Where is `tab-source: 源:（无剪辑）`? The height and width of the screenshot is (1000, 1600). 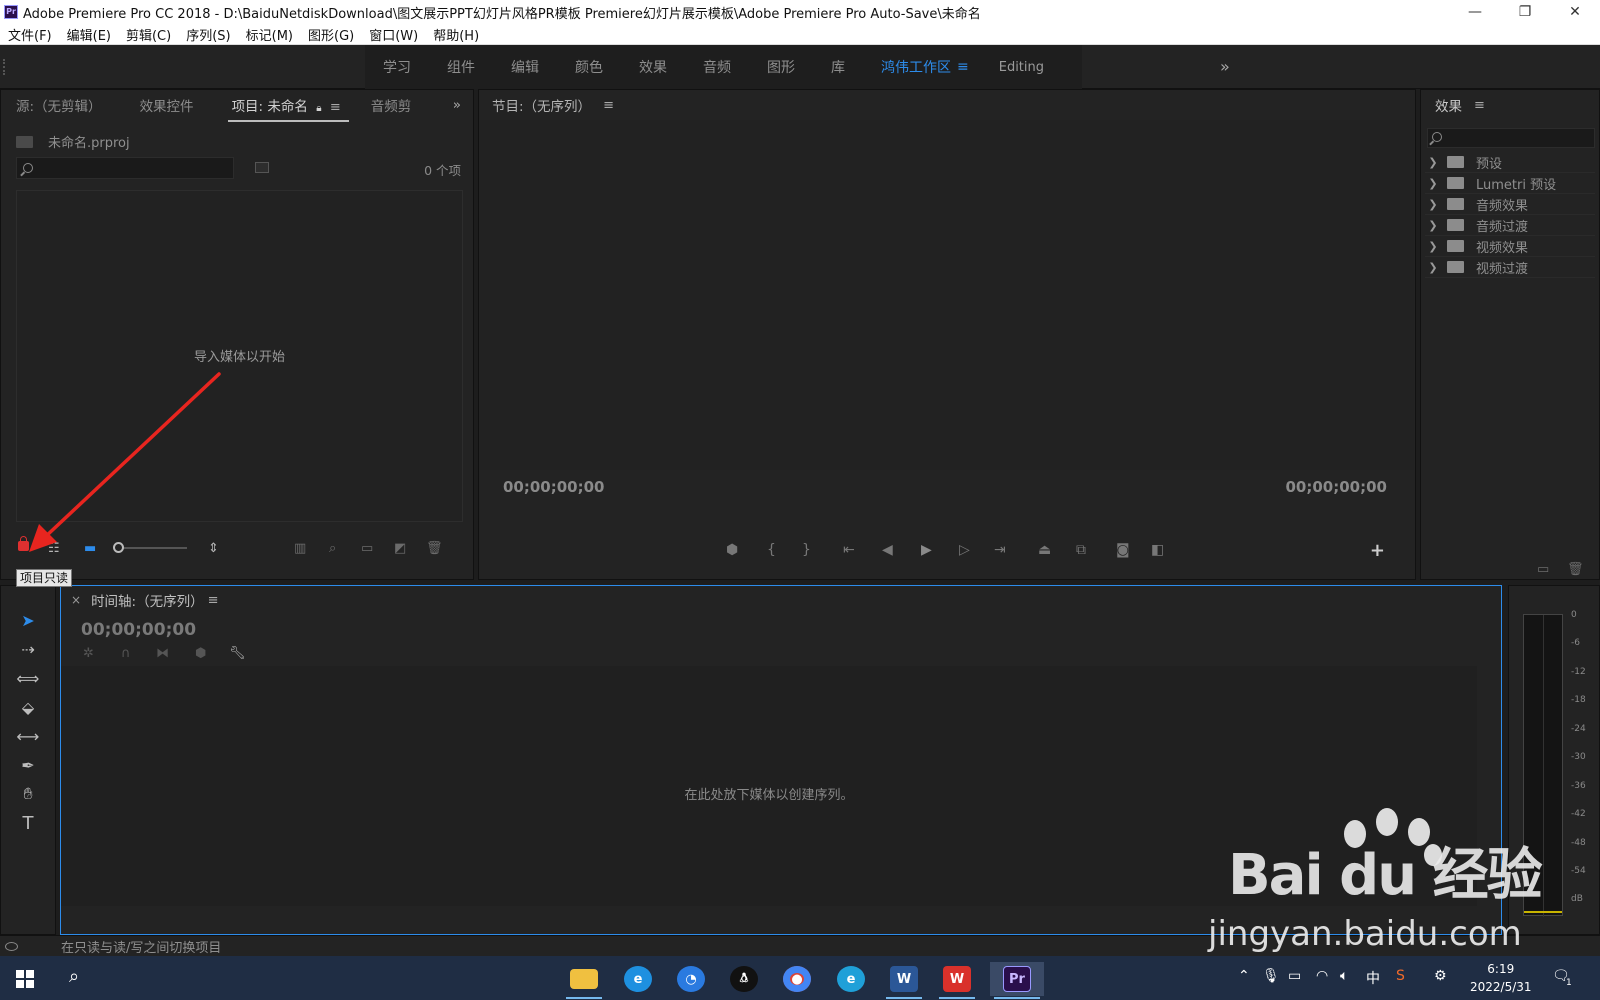 tab-source: 源:（无剪辑） is located at coordinates (59, 105).